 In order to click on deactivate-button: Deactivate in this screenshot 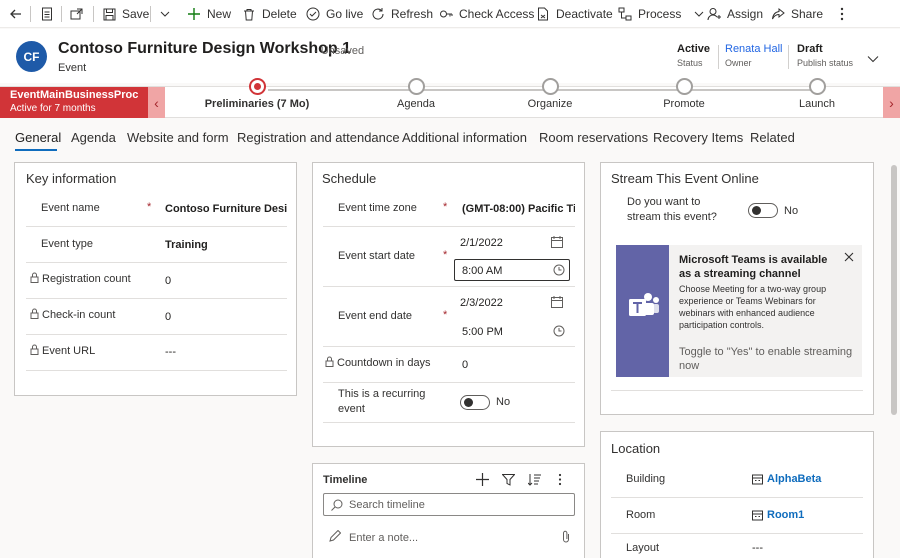, I will do `click(574, 14)`.